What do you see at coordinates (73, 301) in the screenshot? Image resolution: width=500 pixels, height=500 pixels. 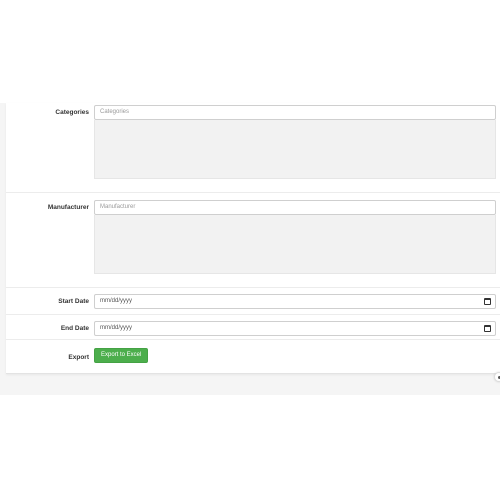 I see `start-date-label: Start Date` at bounding box center [73, 301].